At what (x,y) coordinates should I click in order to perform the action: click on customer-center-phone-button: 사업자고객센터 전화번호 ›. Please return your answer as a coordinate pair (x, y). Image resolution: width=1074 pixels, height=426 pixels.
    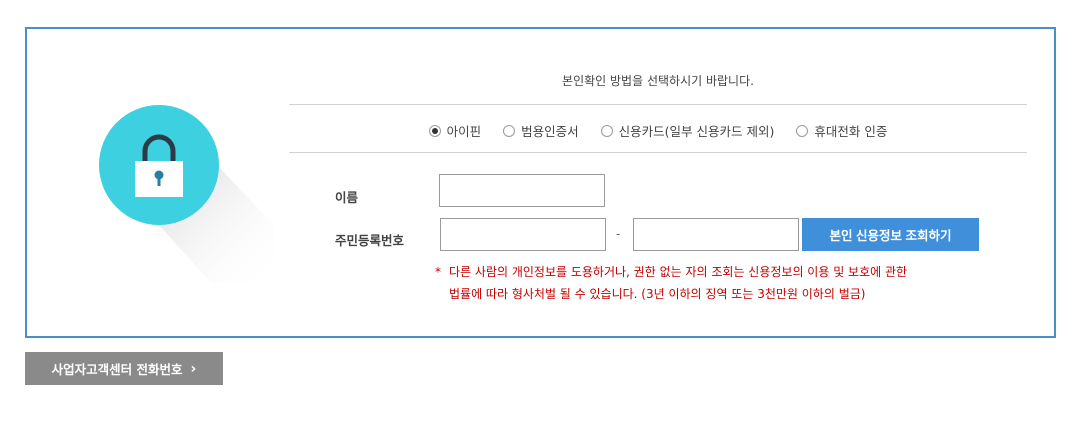
    Looking at the image, I should click on (124, 368).